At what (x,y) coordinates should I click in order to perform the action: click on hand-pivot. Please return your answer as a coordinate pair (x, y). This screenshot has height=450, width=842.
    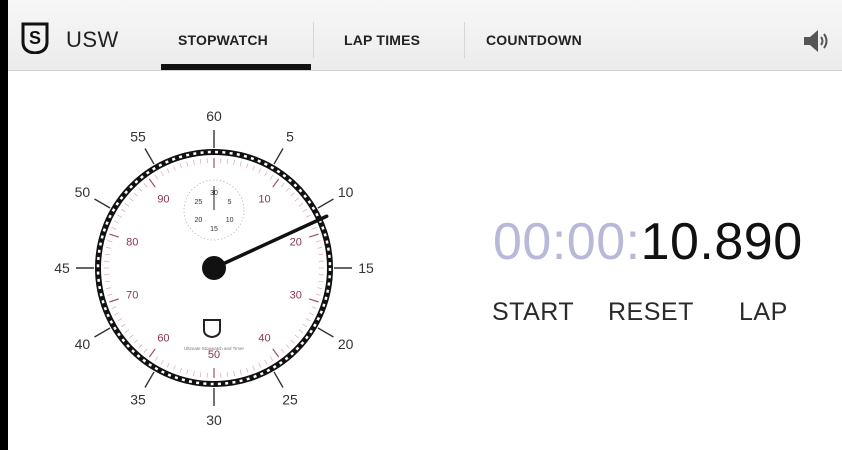
    Looking at the image, I should click on (214, 268).